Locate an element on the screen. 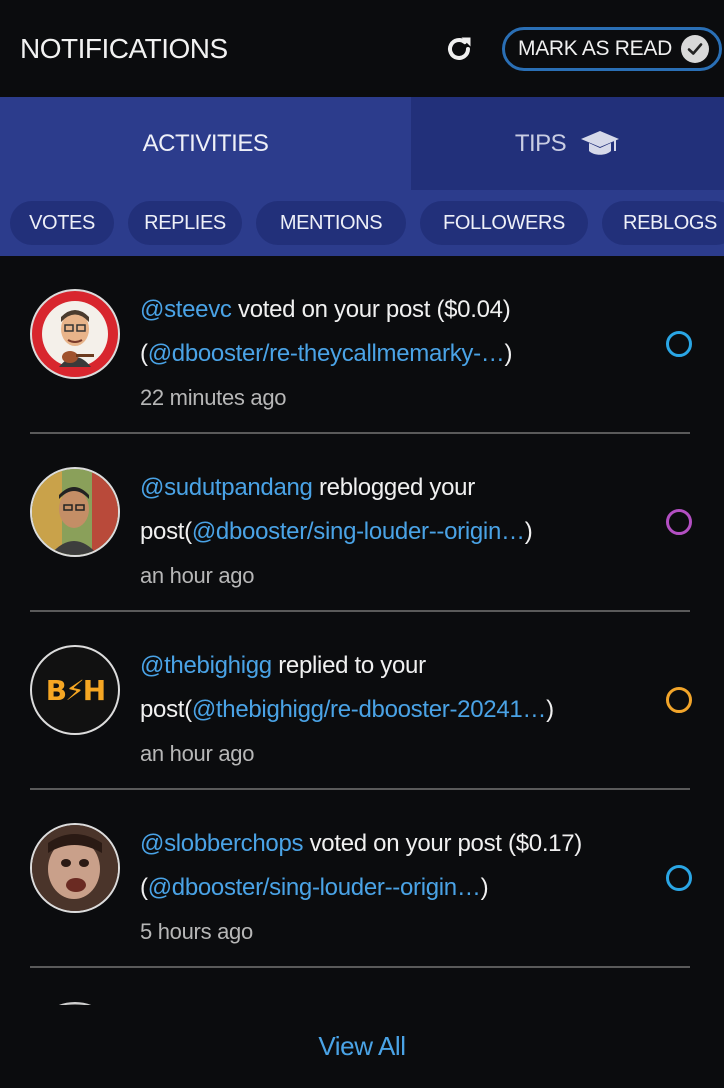 This screenshot has width=724, height=1088. username-link: @steevc is located at coordinates (186, 309).